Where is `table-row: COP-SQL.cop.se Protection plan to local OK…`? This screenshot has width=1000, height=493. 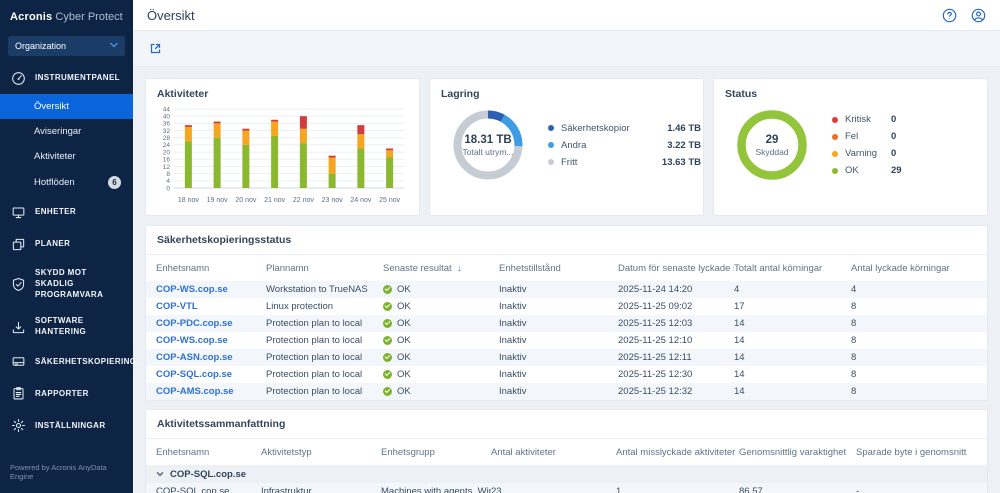
table-row: COP-SQL.cop.se Protection plan to local OK… is located at coordinates (566, 374).